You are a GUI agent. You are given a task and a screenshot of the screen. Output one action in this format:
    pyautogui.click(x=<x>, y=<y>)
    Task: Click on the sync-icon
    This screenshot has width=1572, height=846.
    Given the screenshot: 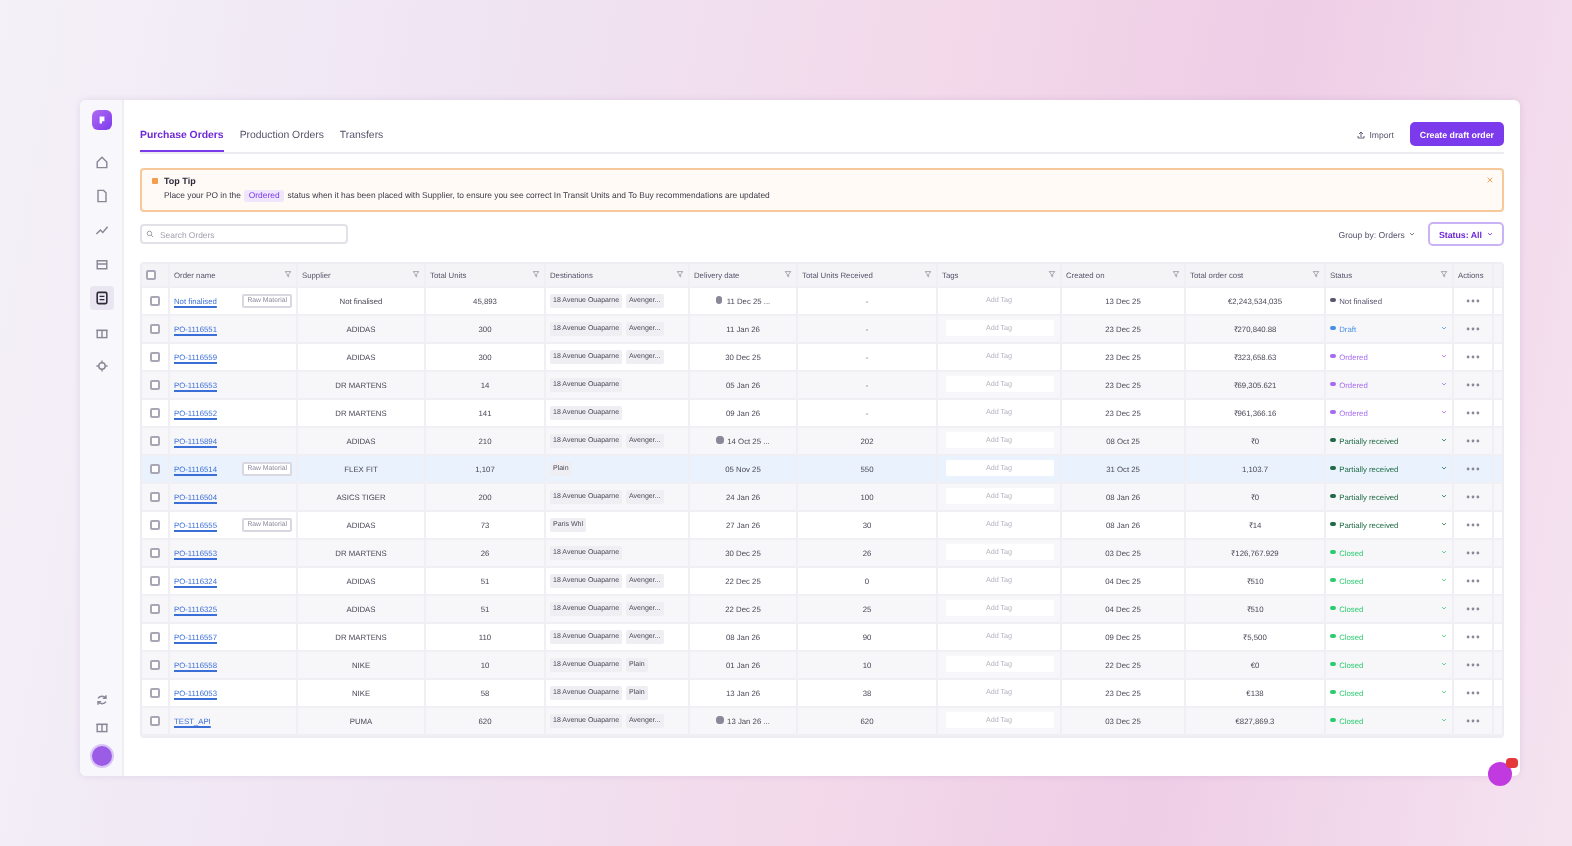 What is the action you would take?
    pyautogui.click(x=101, y=700)
    